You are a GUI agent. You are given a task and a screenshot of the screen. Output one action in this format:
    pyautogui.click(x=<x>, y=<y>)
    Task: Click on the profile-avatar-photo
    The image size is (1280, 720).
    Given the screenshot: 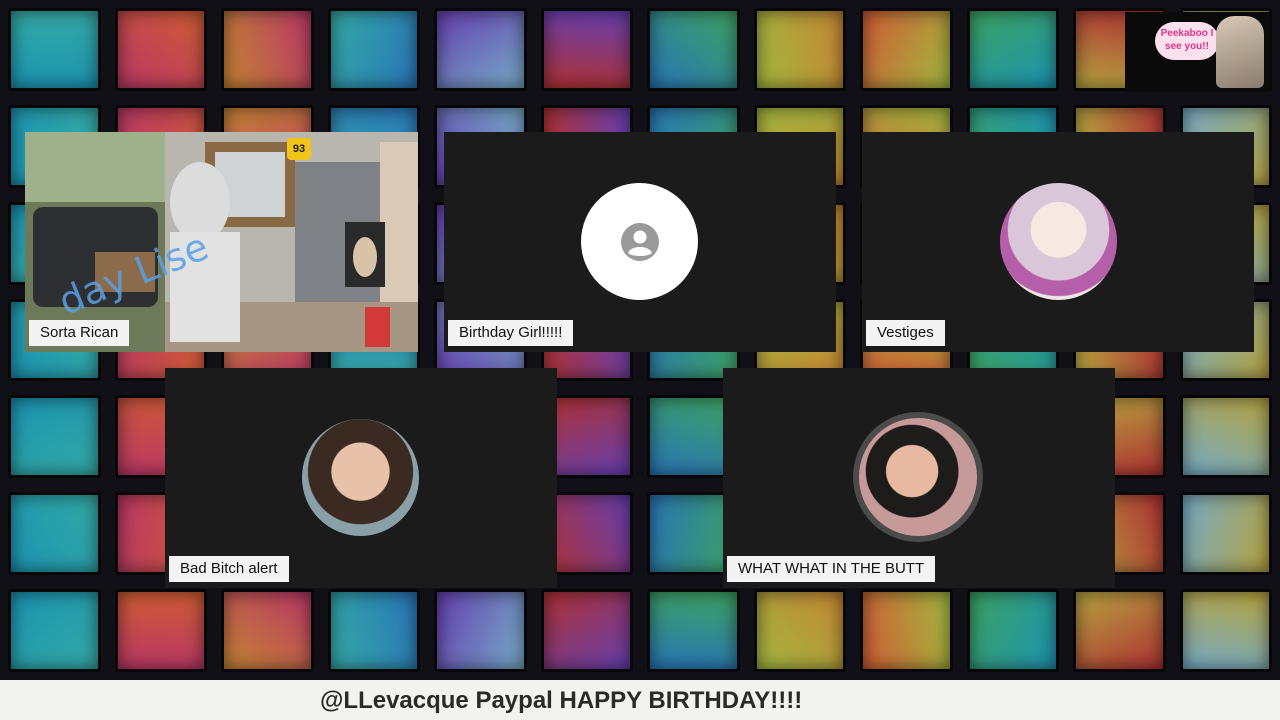 What is the action you would take?
    pyautogui.click(x=918, y=477)
    